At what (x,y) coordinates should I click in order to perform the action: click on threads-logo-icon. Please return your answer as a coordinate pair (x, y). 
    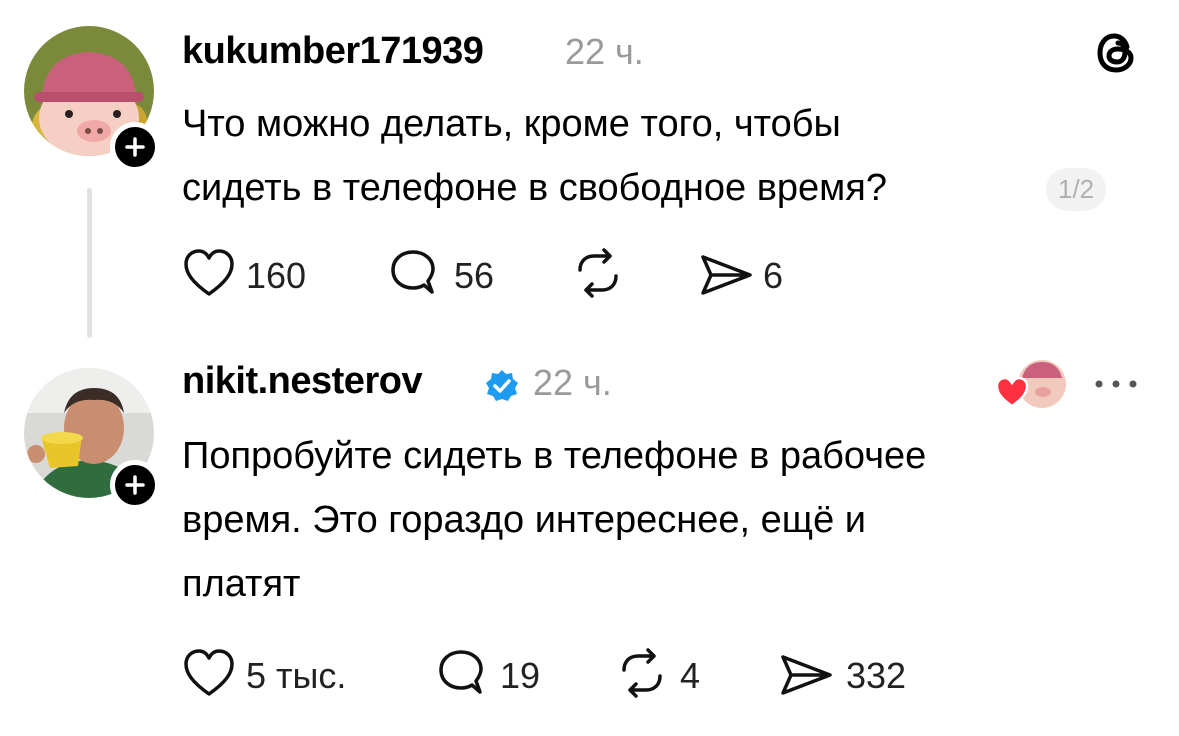
    Looking at the image, I should click on (1117, 53).